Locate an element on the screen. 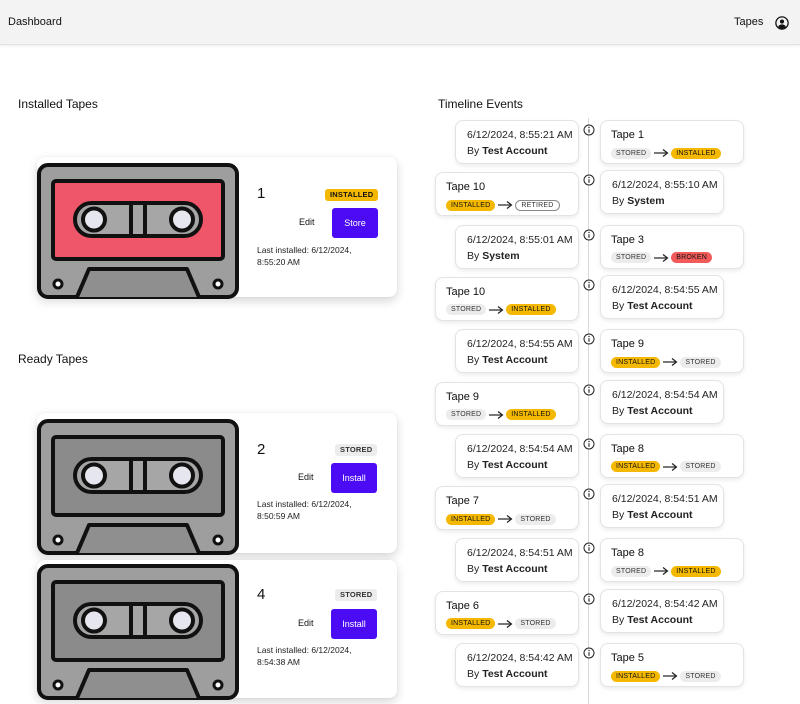 Image resolution: width=800 pixels, height=704 pixels. event-timestamp: 6/12/2024, 8:55:10 AM is located at coordinates (665, 185).